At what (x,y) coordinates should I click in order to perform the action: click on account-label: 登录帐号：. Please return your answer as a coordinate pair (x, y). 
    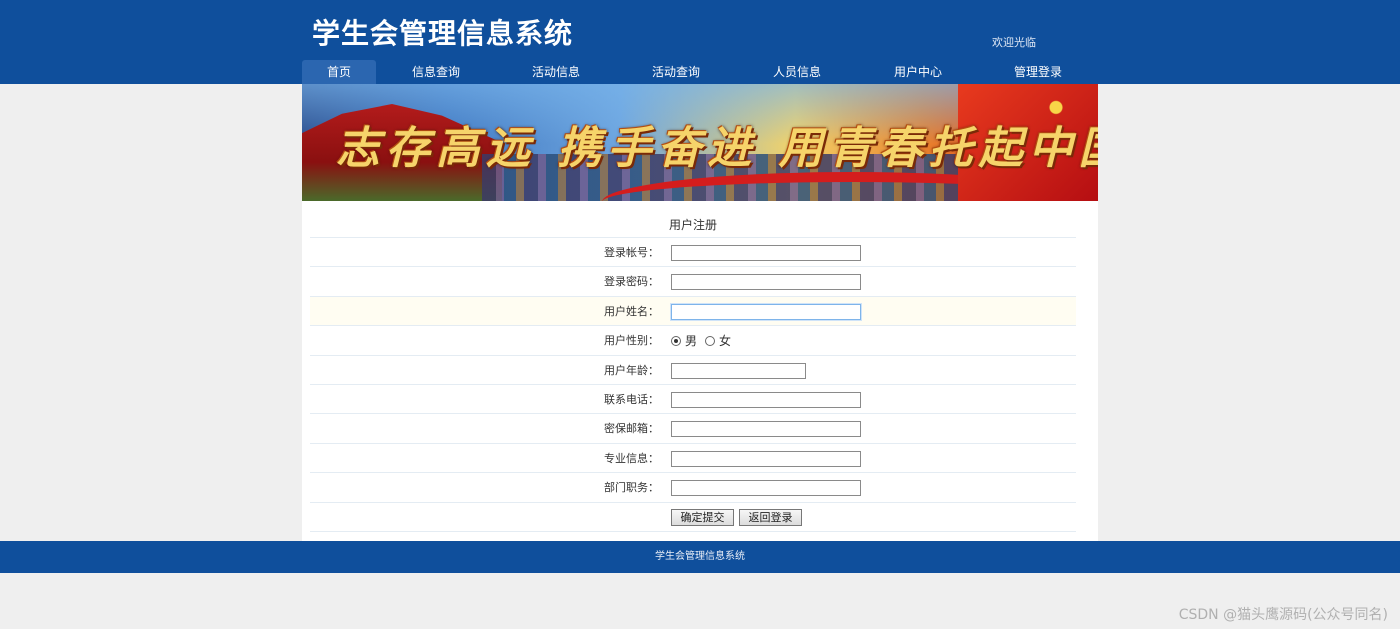
    Looking at the image, I should click on (631, 252).